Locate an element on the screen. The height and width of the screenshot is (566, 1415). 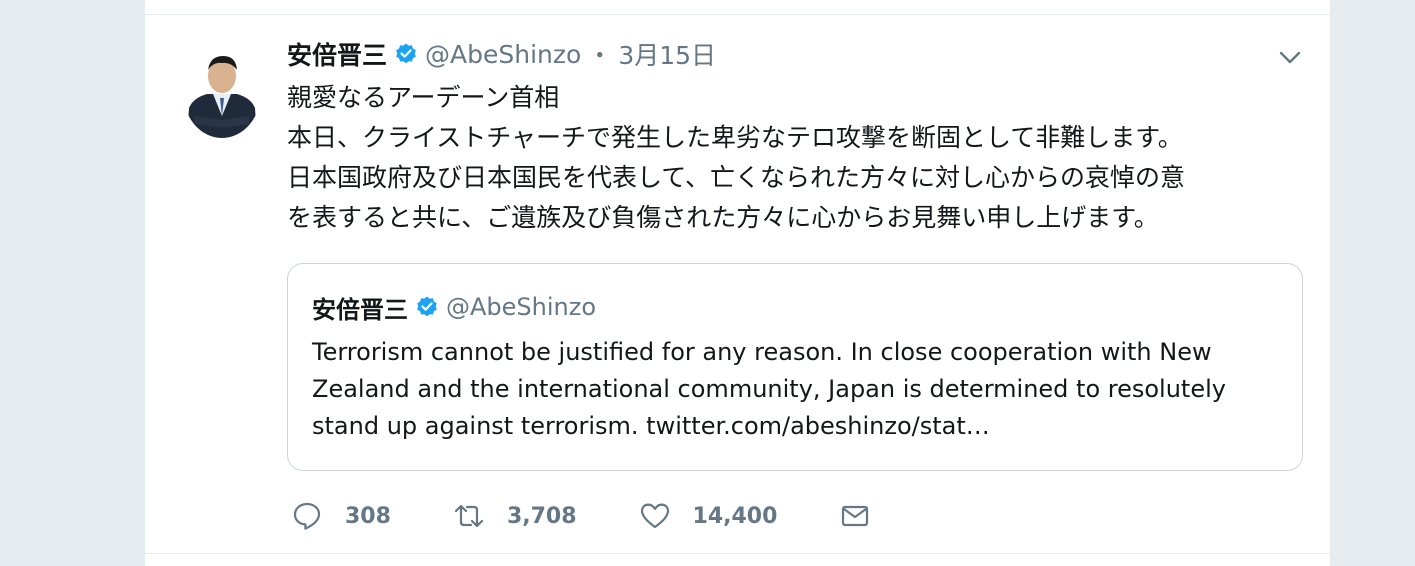
like-button: 14,400 is located at coordinates (708, 516).